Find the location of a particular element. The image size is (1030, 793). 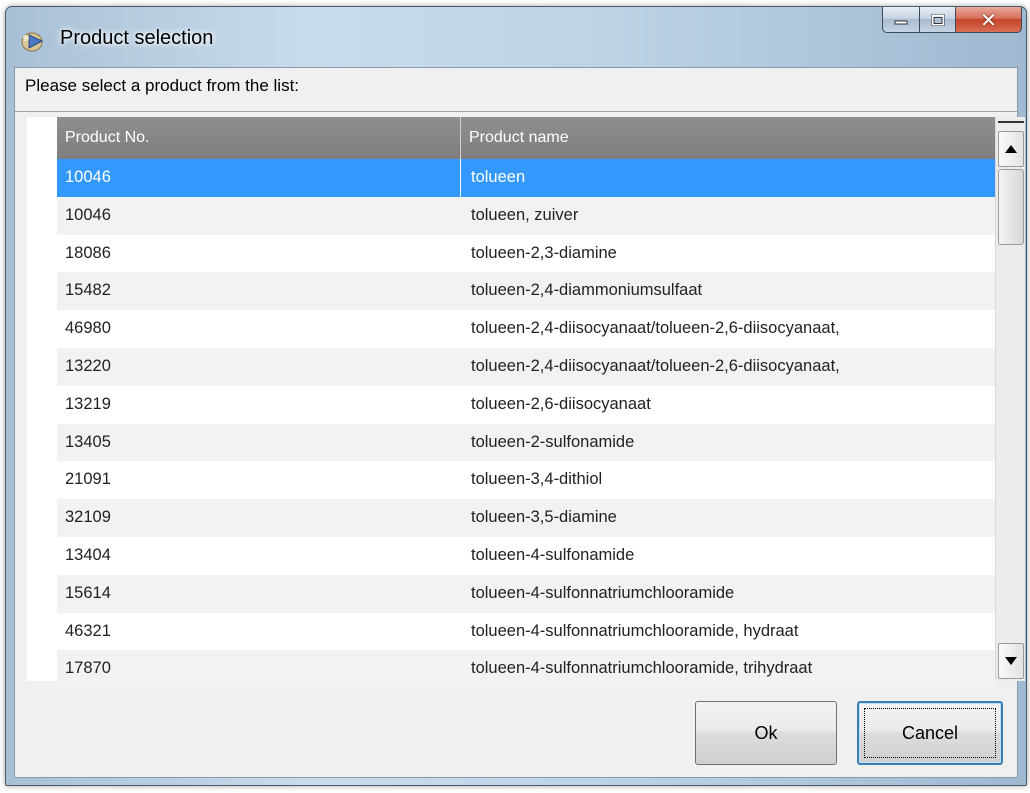

product-name-cell: tolueen, zuiver is located at coordinates (525, 214).